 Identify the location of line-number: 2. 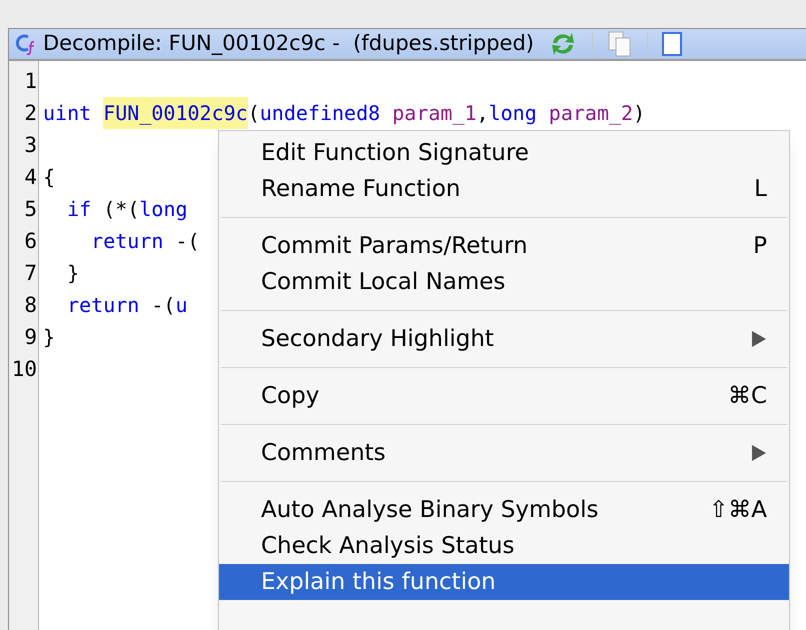
(30, 113).